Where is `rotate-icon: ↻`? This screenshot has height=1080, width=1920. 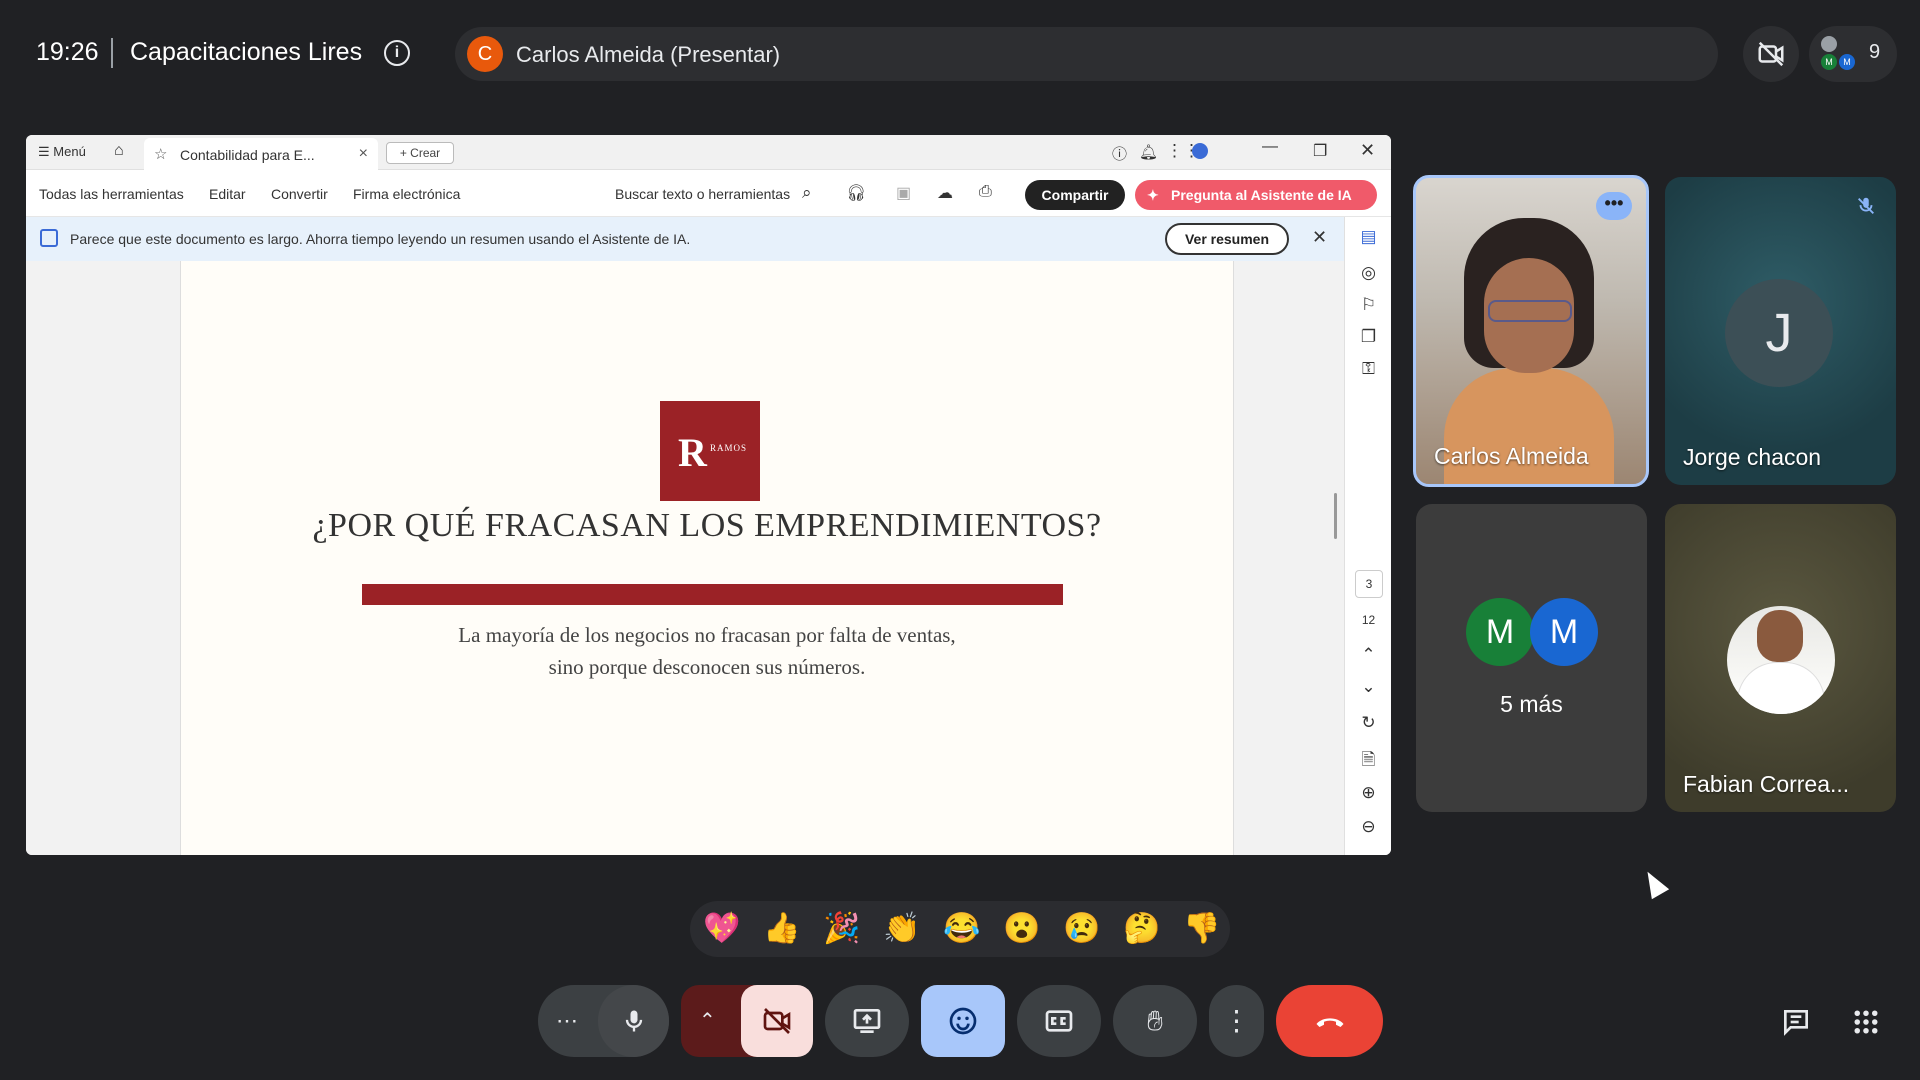
rotate-icon: ↻ is located at coordinates (1368, 723).